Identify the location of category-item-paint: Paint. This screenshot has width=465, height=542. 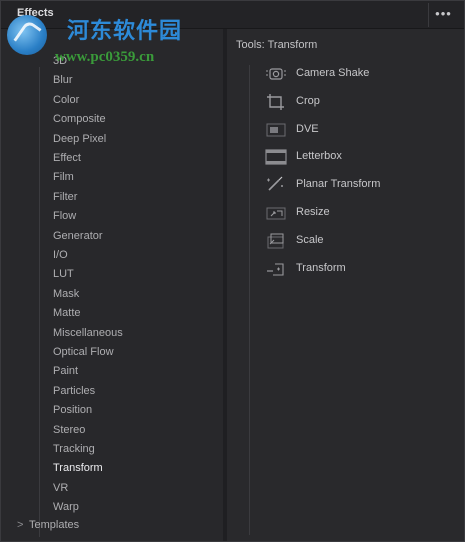
(65, 371).